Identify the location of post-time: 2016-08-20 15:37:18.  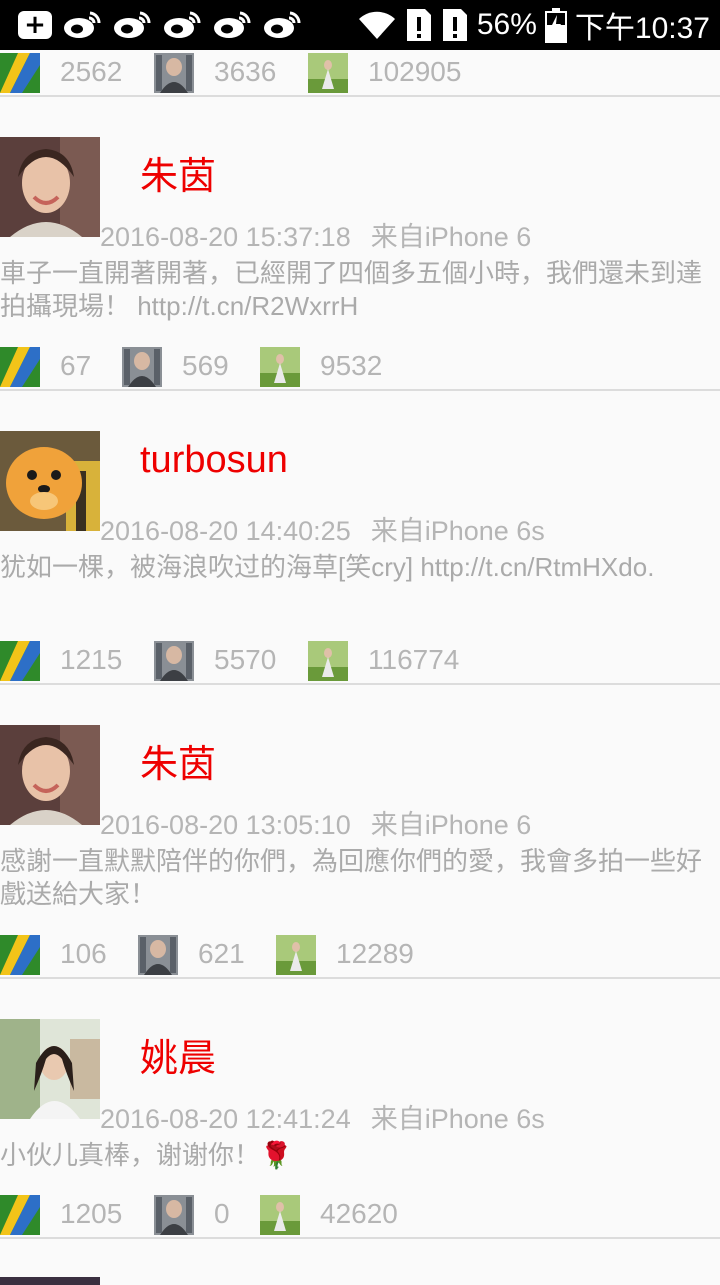
(225, 237).